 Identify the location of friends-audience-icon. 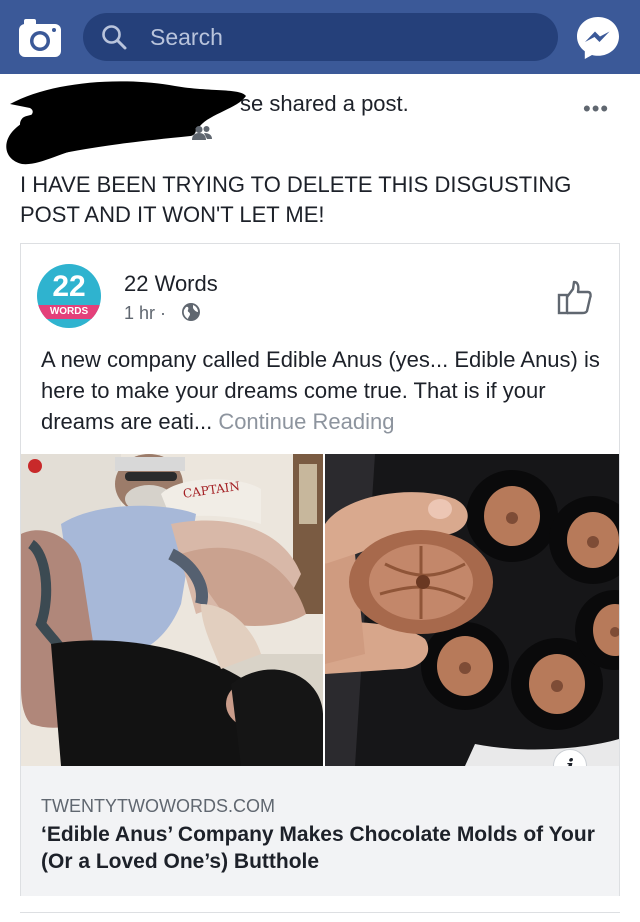
(202, 133).